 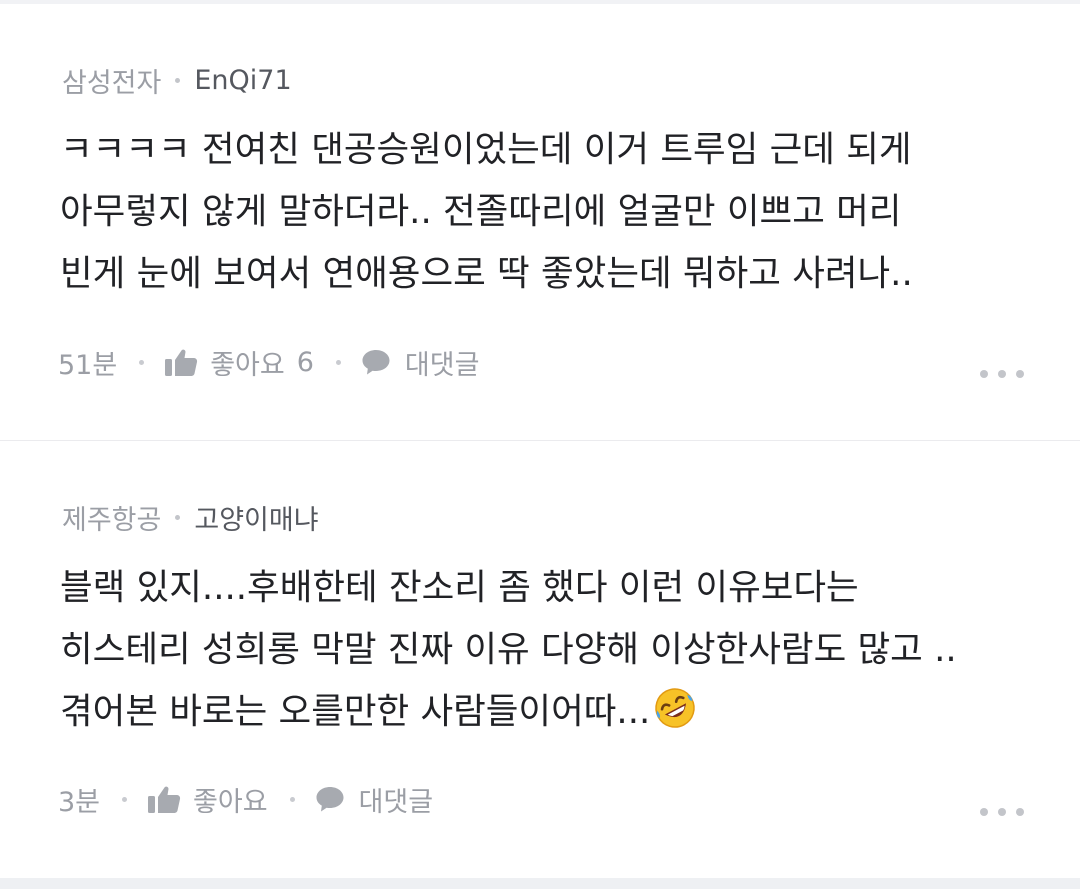 I want to click on author-nickname: 고양이매냐, so click(x=256, y=517).